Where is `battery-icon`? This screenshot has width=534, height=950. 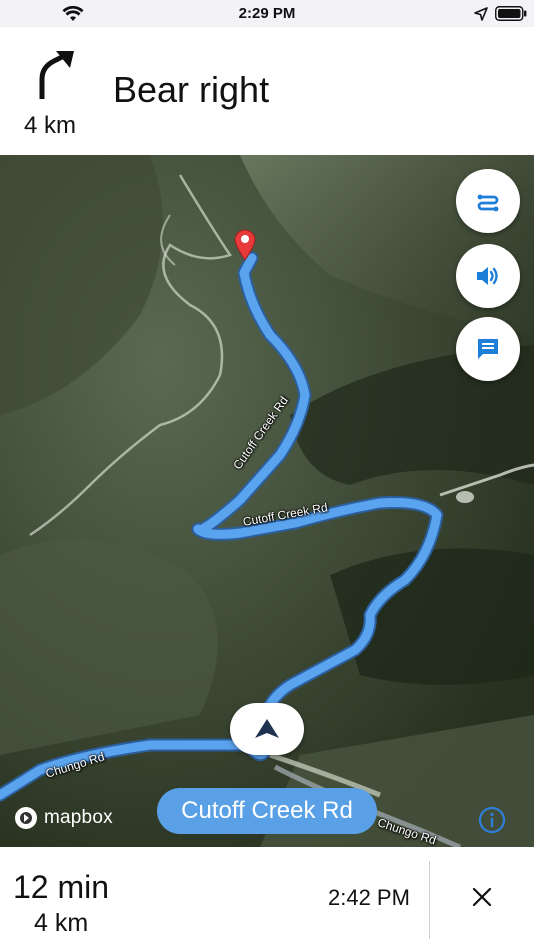
battery-icon is located at coordinates (511, 13).